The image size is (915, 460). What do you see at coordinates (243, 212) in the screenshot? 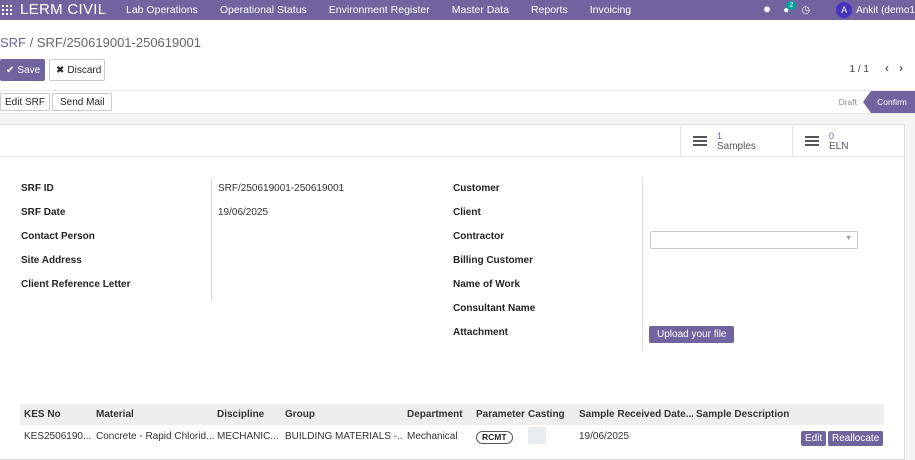
I see `srf-date-value: 19/06/2025` at bounding box center [243, 212].